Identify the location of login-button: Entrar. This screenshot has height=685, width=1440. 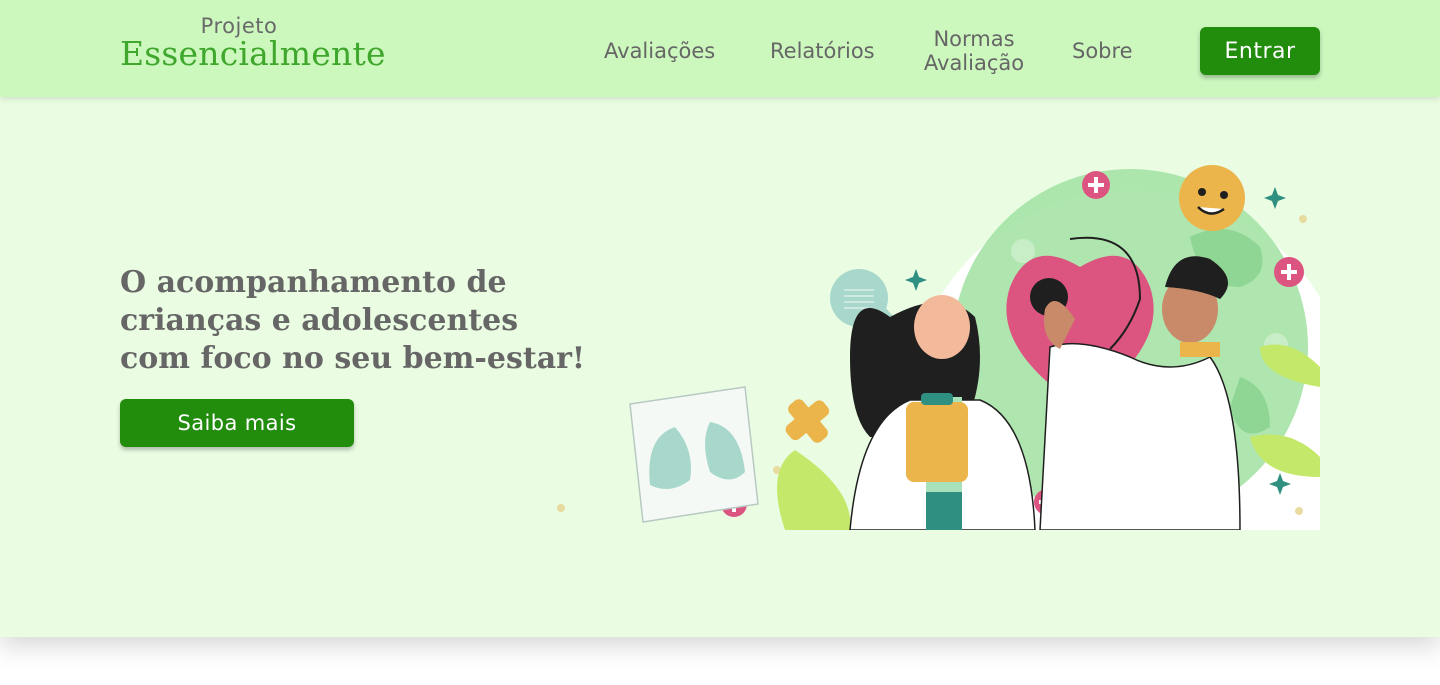
(1260, 51).